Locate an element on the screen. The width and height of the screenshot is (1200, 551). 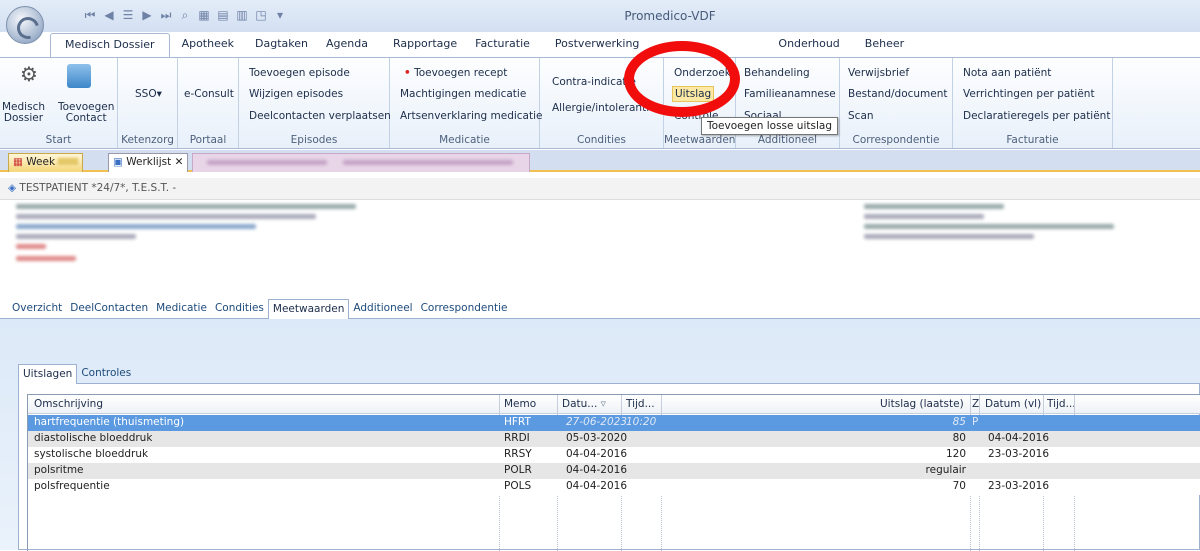
group-label: Correspondentie is located at coordinates (896, 140).